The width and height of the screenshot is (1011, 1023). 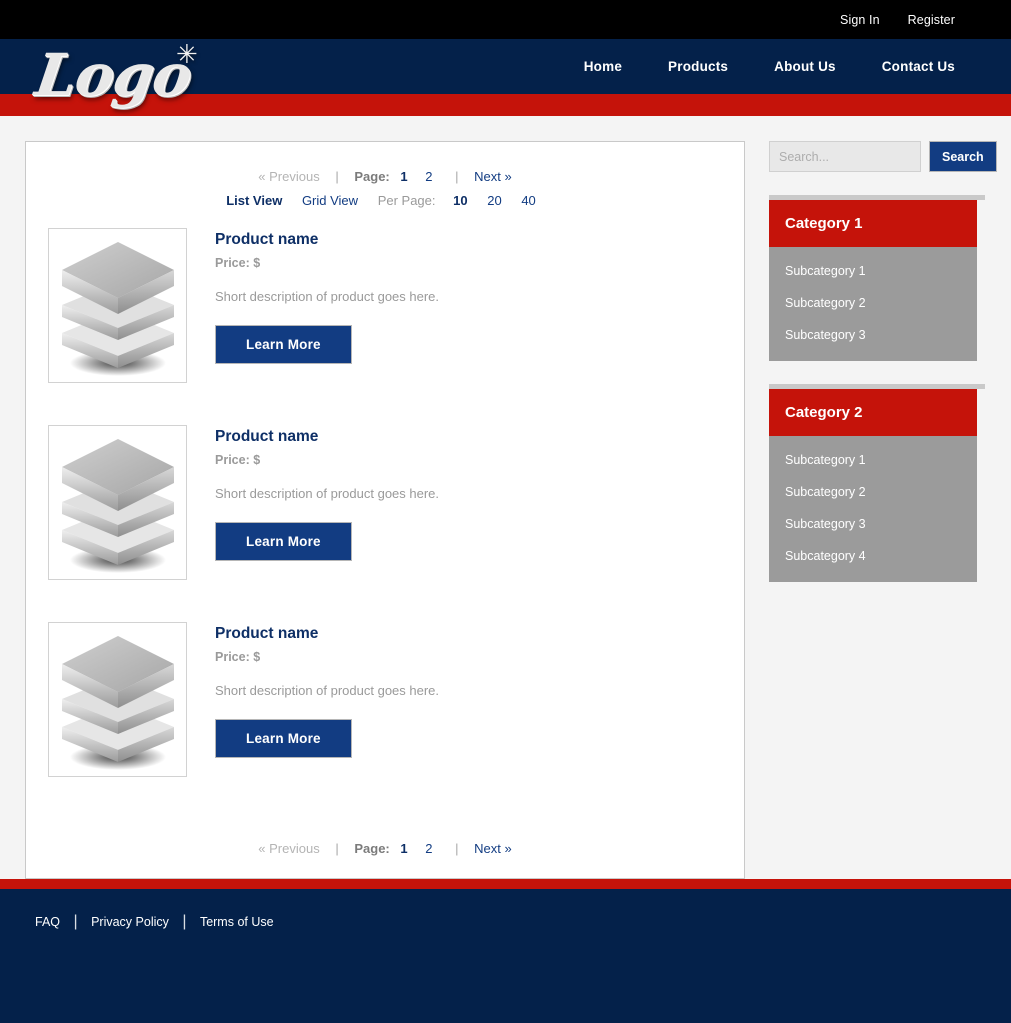 I want to click on next-link-top: Next », so click(x=493, y=176).